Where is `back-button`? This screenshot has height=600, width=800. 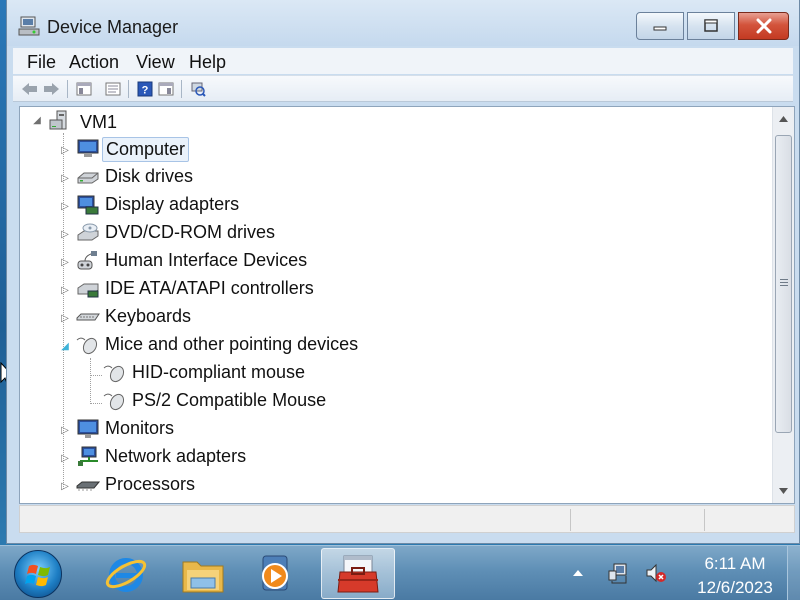 back-button is located at coordinates (30, 89).